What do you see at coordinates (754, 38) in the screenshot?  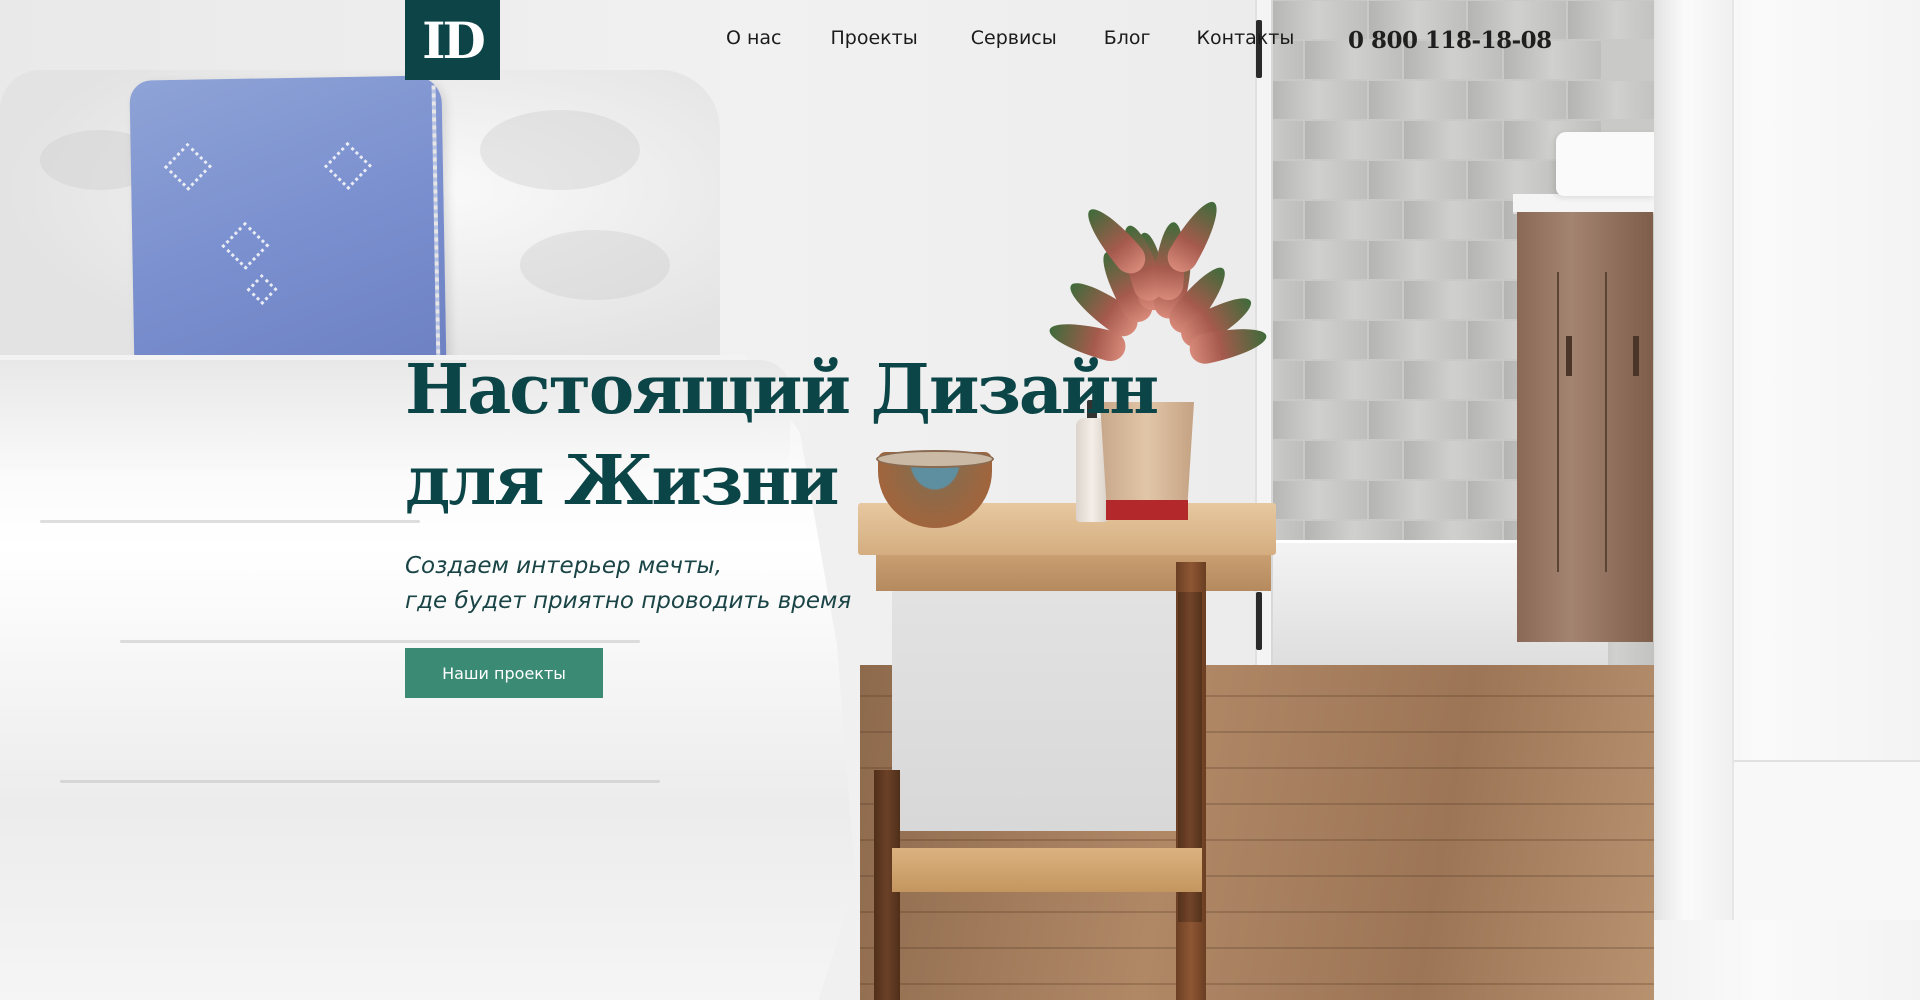 I see `nav-link-about: О нас` at bounding box center [754, 38].